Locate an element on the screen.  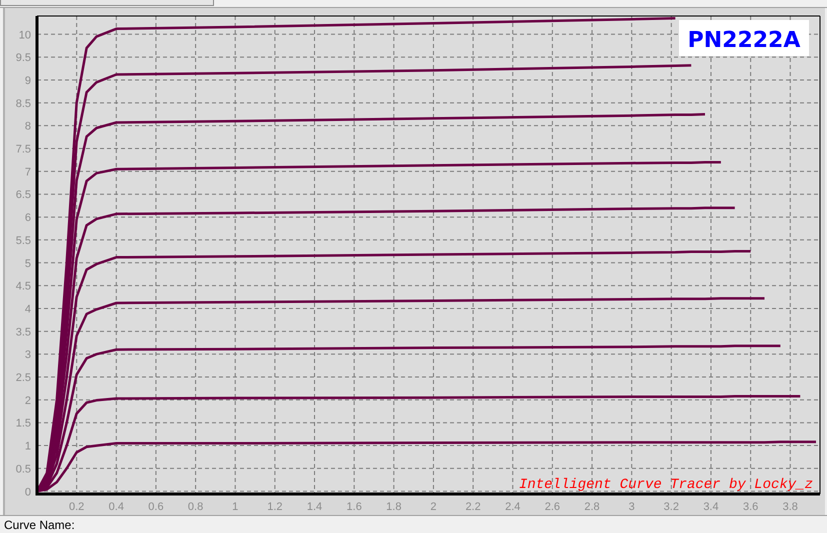
y-tick-label: 5 is located at coordinates (27, 264).